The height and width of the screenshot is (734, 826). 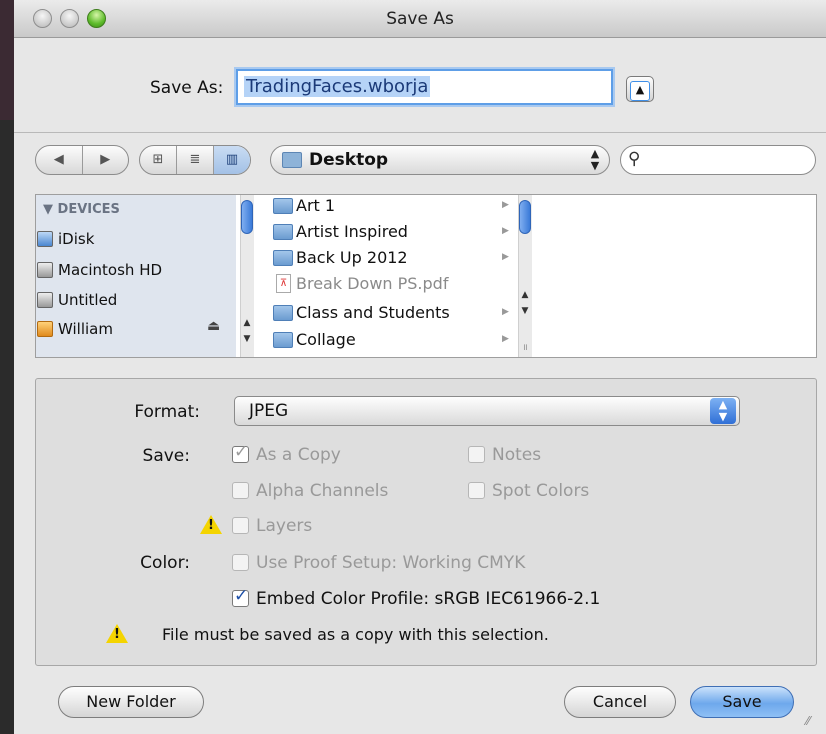 What do you see at coordinates (240, 525) in the screenshot?
I see `layers-checkbox` at bounding box center [240, 525].